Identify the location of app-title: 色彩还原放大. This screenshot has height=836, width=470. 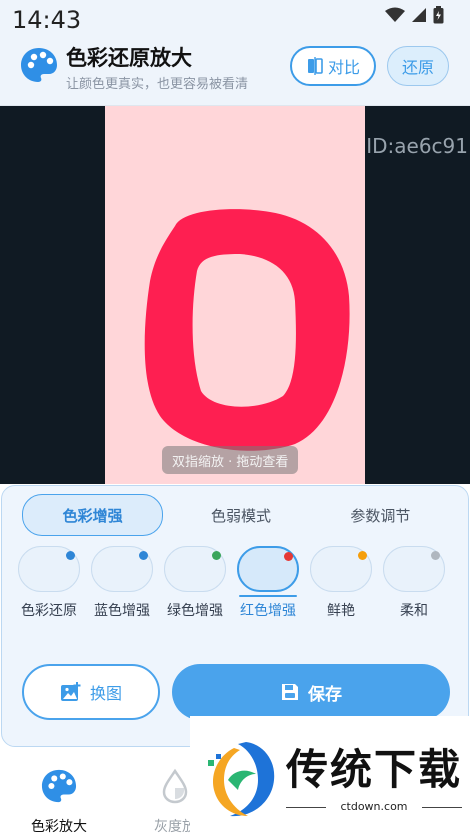
(129, 58).